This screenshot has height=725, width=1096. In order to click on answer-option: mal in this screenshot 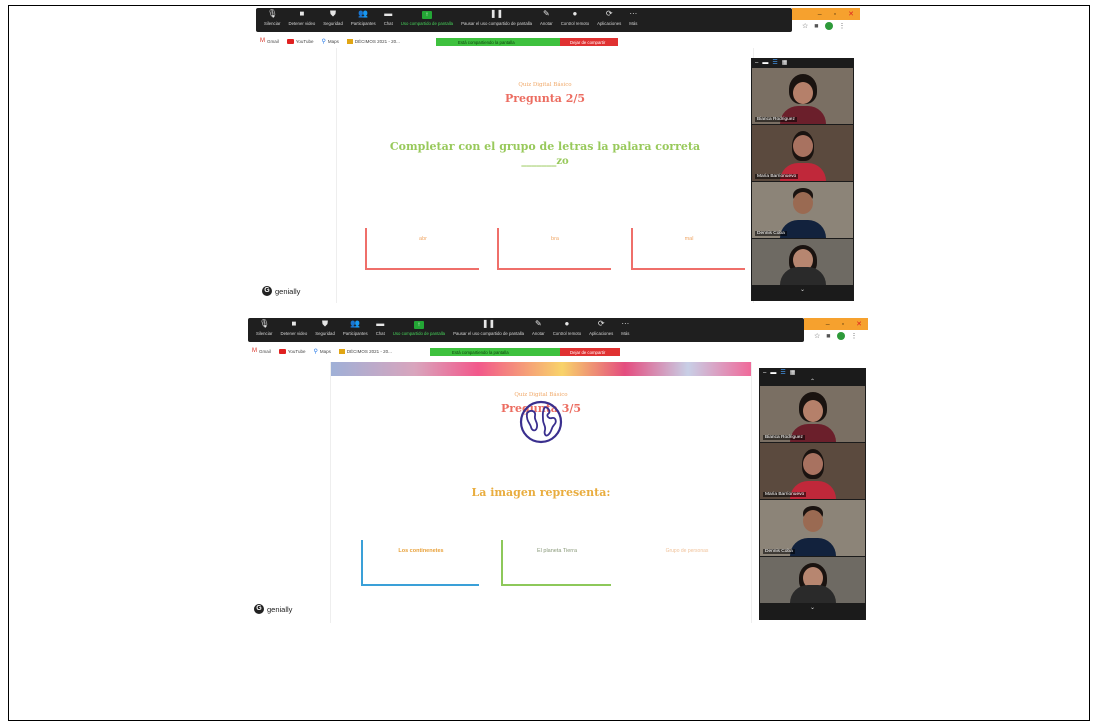, I will do `click(688, 249)`.